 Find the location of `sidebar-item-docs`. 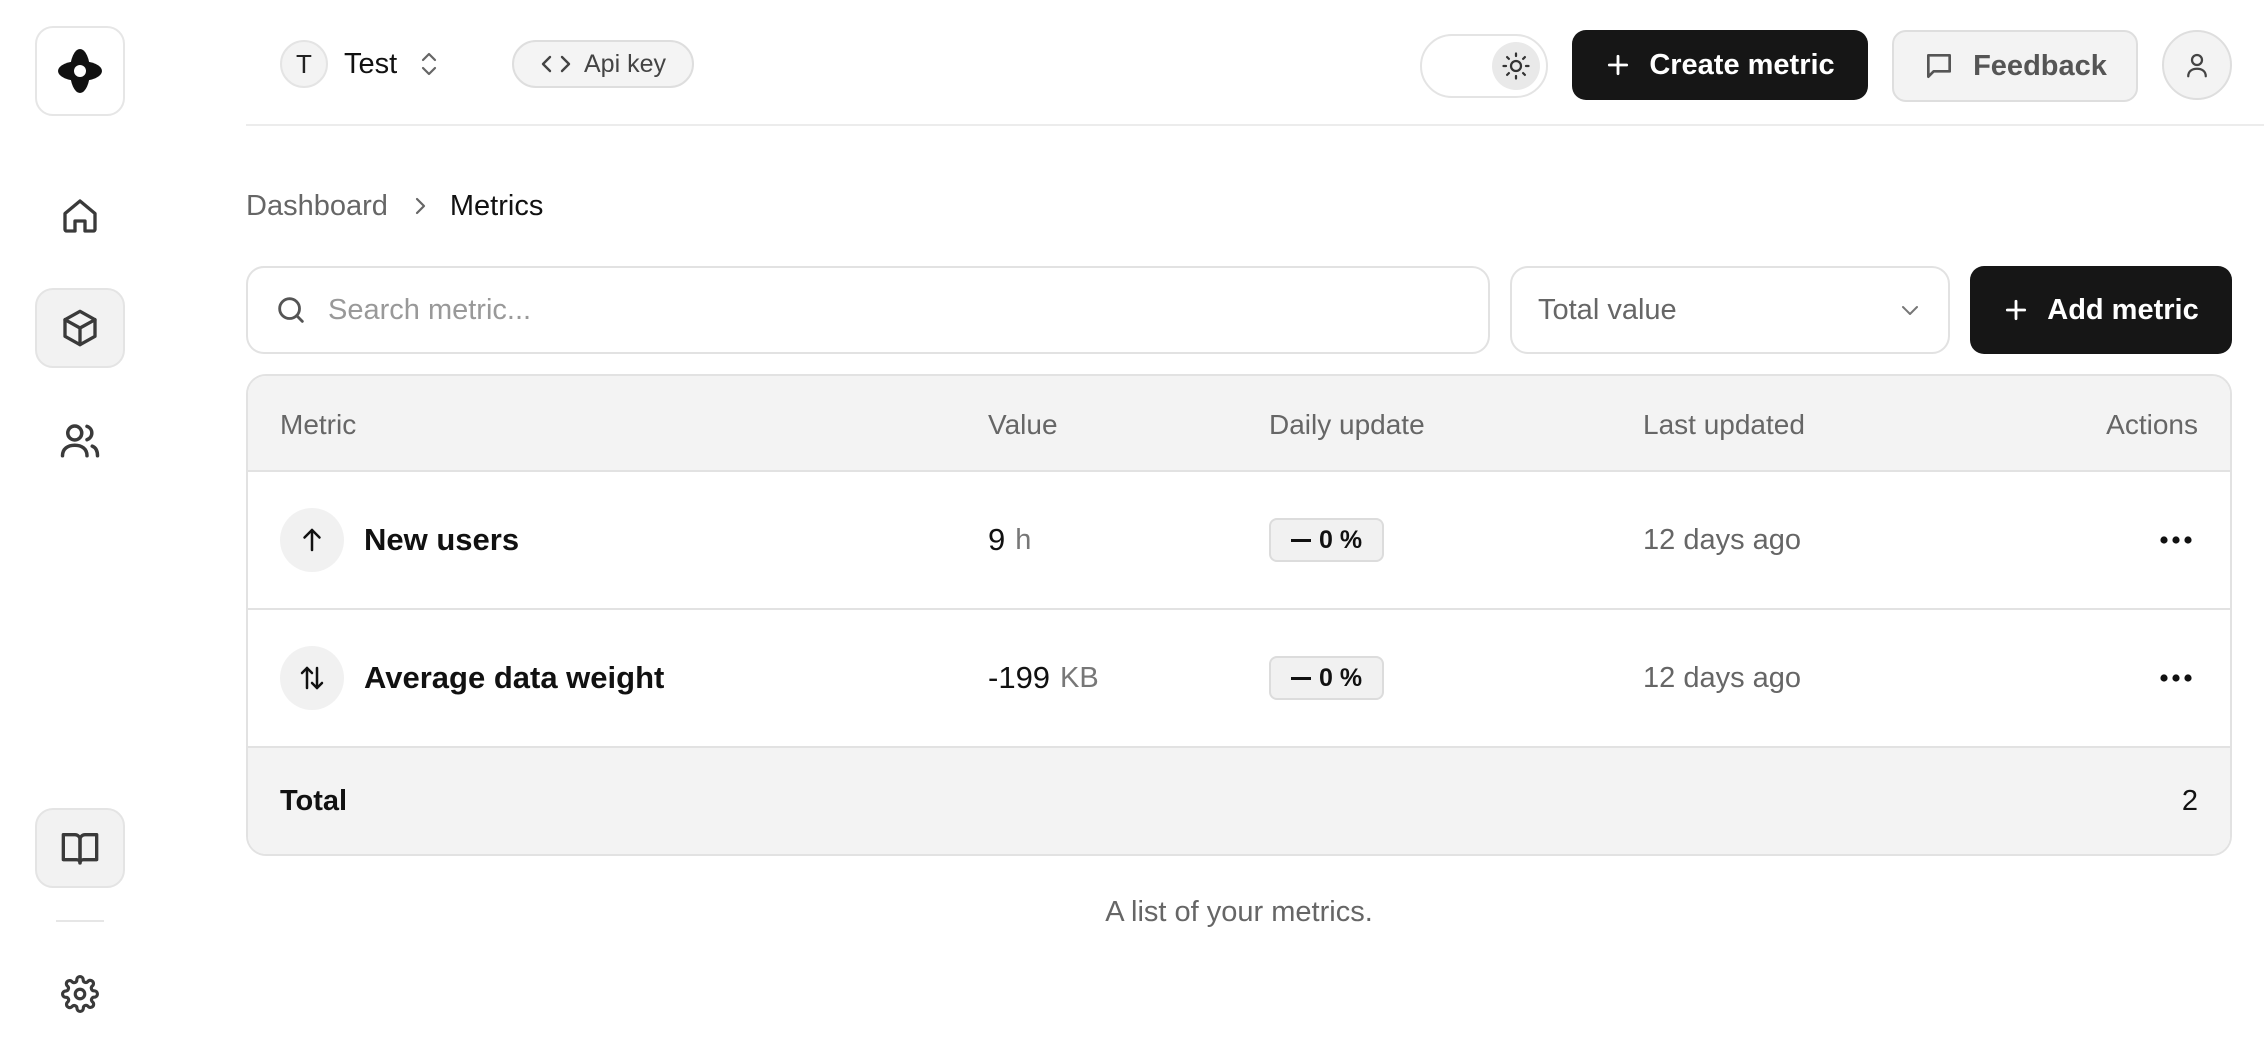

sidebar-item-docs is located at coordinates (80, 848).